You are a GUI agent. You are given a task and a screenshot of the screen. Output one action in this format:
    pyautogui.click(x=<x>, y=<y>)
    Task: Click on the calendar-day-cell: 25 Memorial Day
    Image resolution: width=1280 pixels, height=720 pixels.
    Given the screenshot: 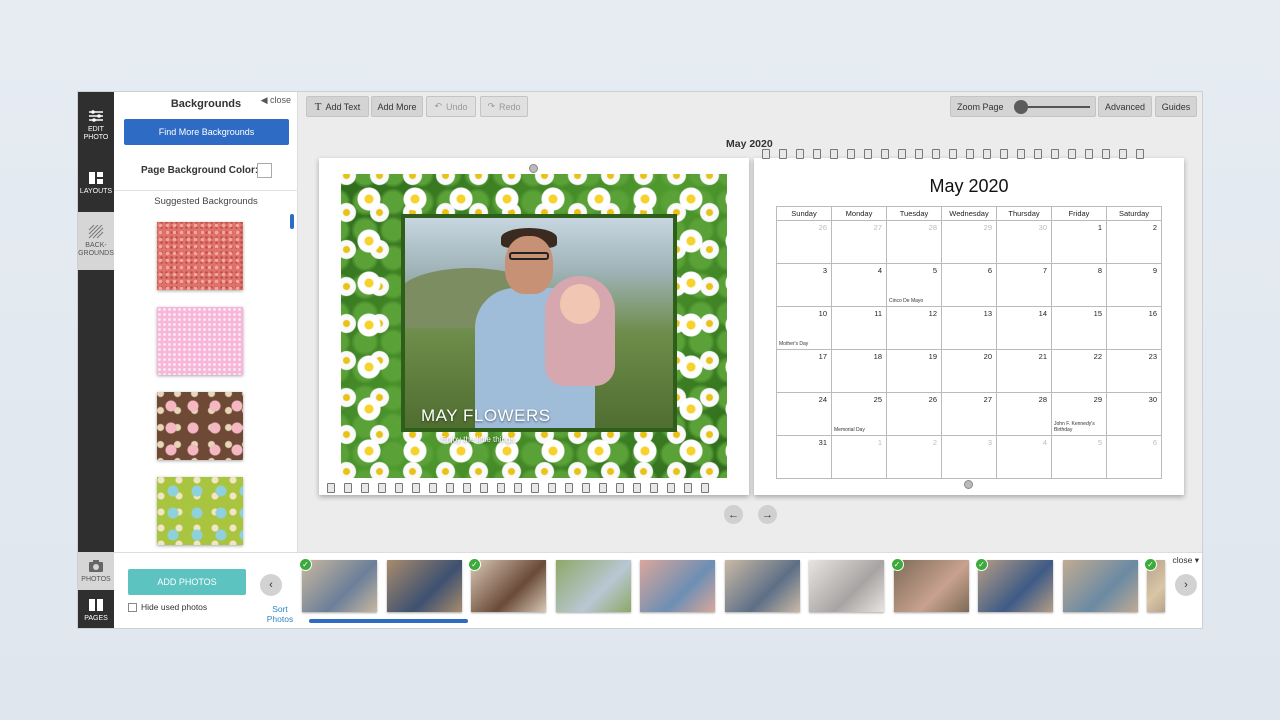 What is the action you would take?
    pyautogui.click(x=859, y=414)
    